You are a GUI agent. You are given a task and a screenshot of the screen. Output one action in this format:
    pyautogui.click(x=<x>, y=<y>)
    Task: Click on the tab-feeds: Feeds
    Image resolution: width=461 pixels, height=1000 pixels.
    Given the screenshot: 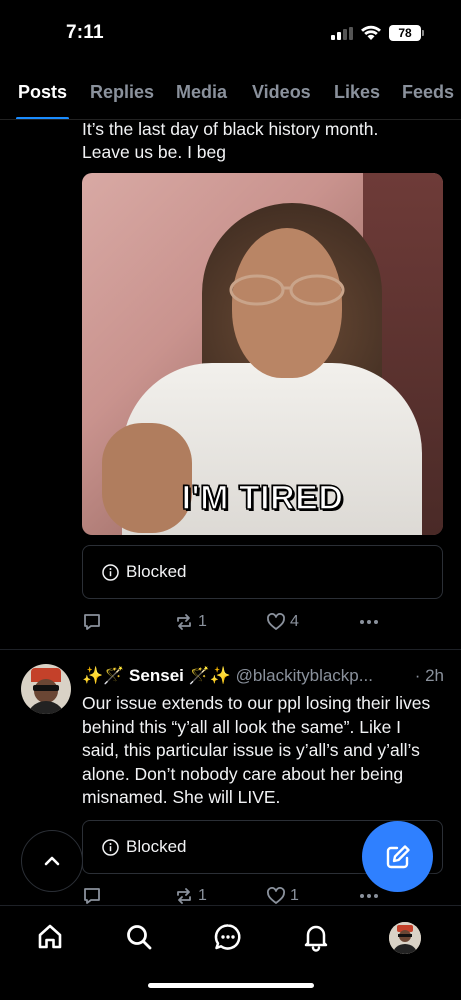 What is the action you would take?
    pyautogui.click(x=428, y=92)
    